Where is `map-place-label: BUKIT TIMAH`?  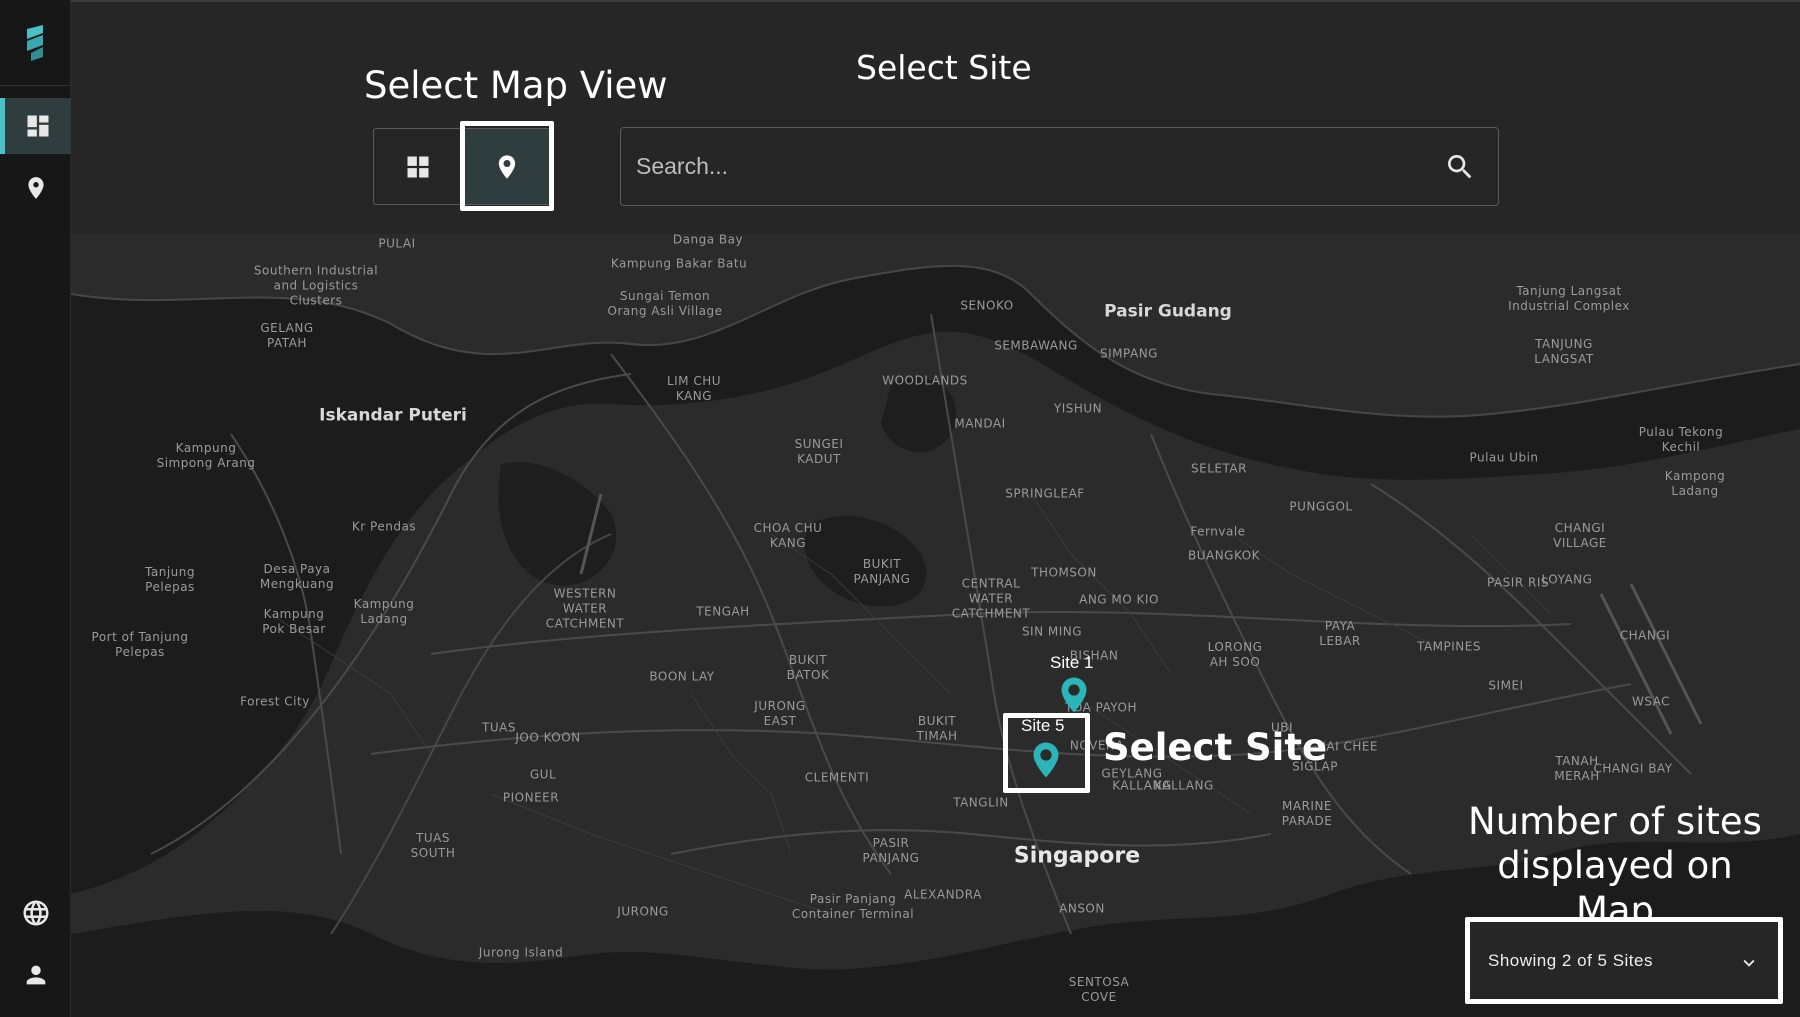
map-place-label: BUKIT TIMAH is located at coordinates (937, 728).